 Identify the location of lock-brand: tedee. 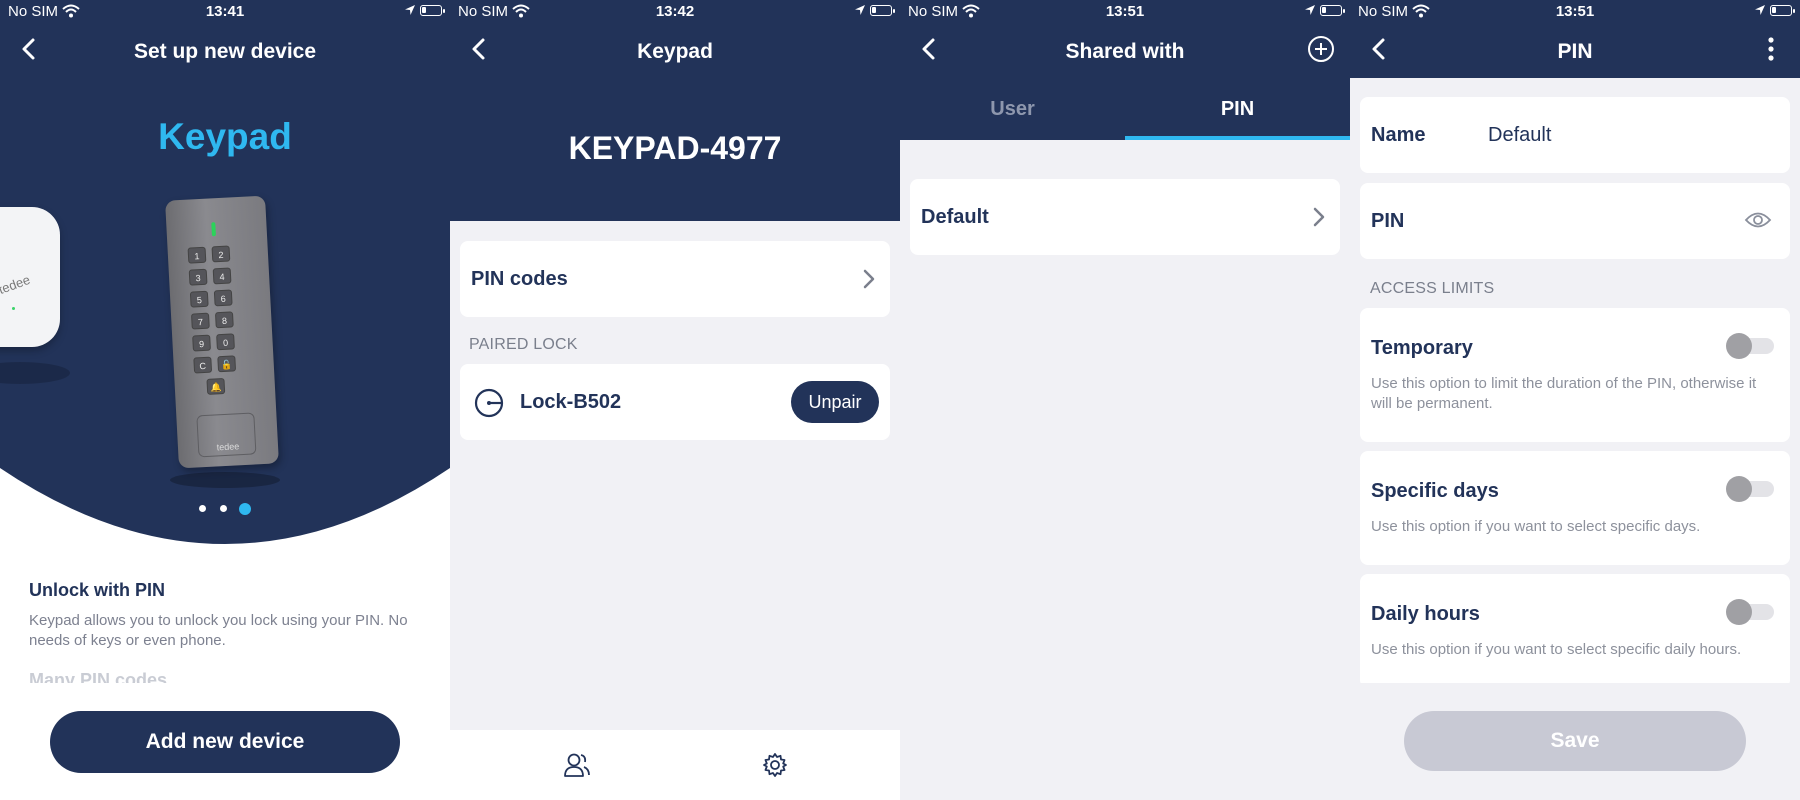
(16, 284).